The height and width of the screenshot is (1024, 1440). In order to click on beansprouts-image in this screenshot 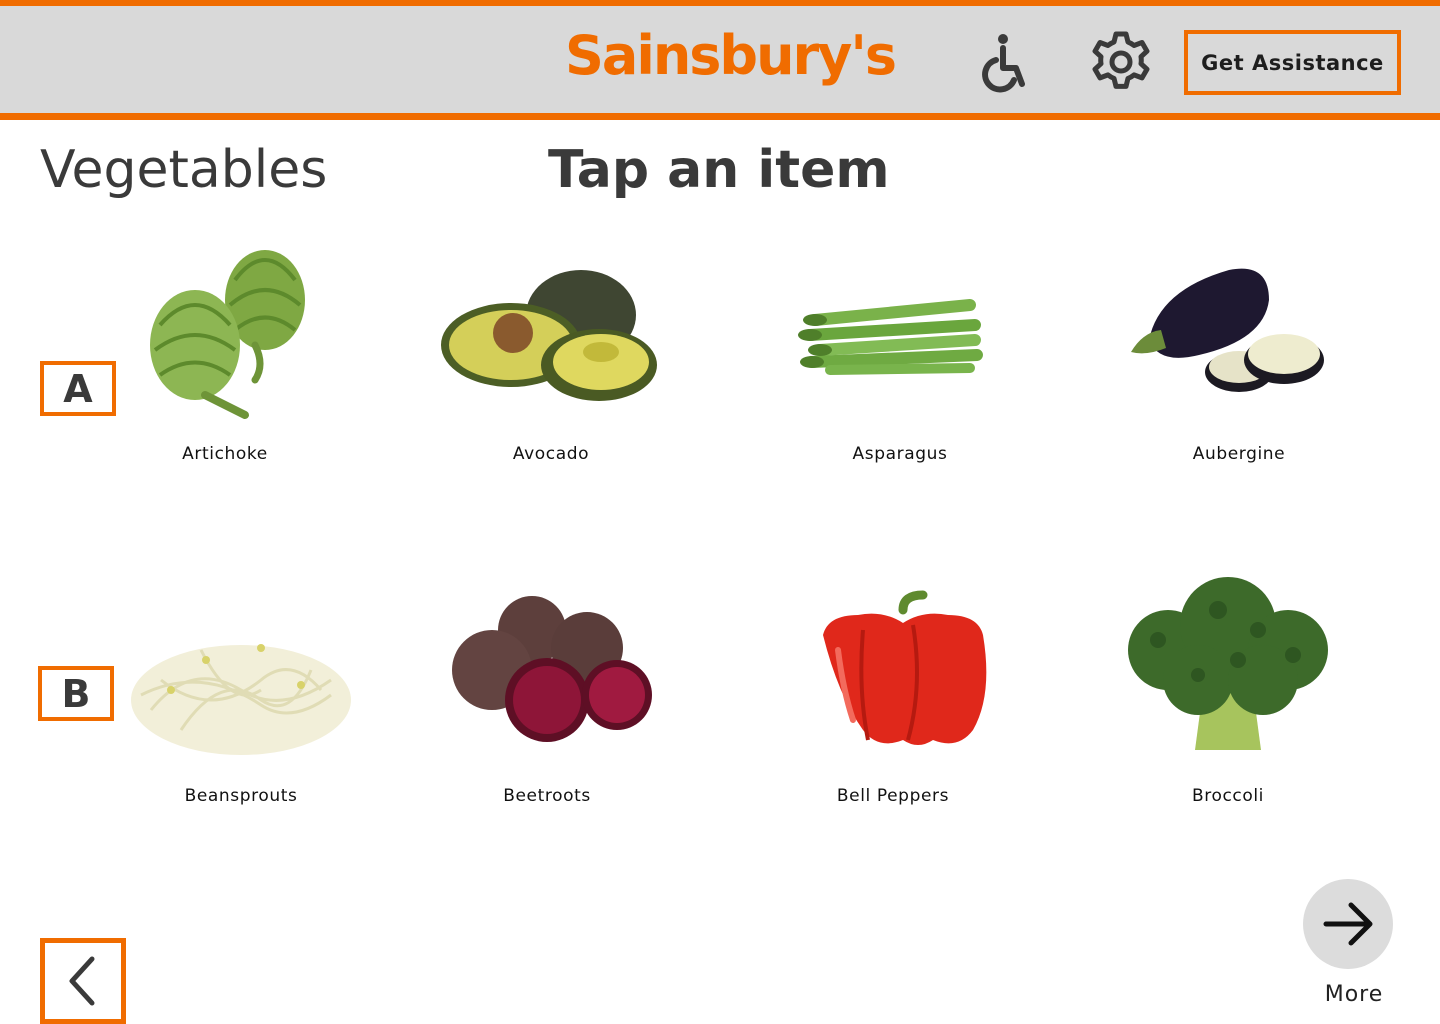, I will do `click(241, 699)`.